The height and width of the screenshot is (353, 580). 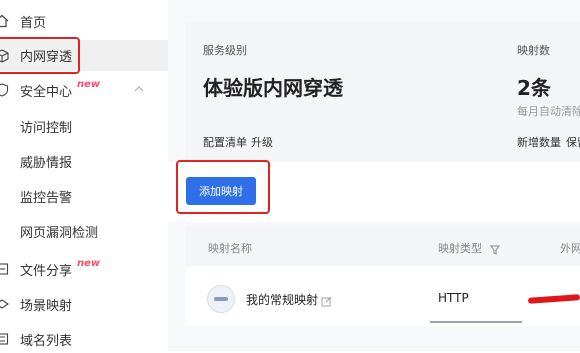 What do you see at coordinates (460, 248) in the screenshot?
I see `column-header-type: 映射类型` at bounding box center [460, 248].